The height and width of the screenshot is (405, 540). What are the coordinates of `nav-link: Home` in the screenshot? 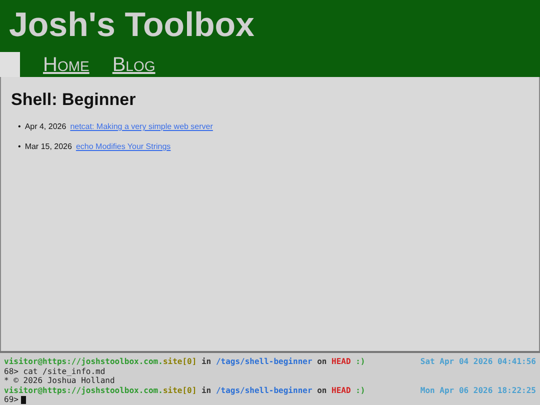 It's located at (66, 65).